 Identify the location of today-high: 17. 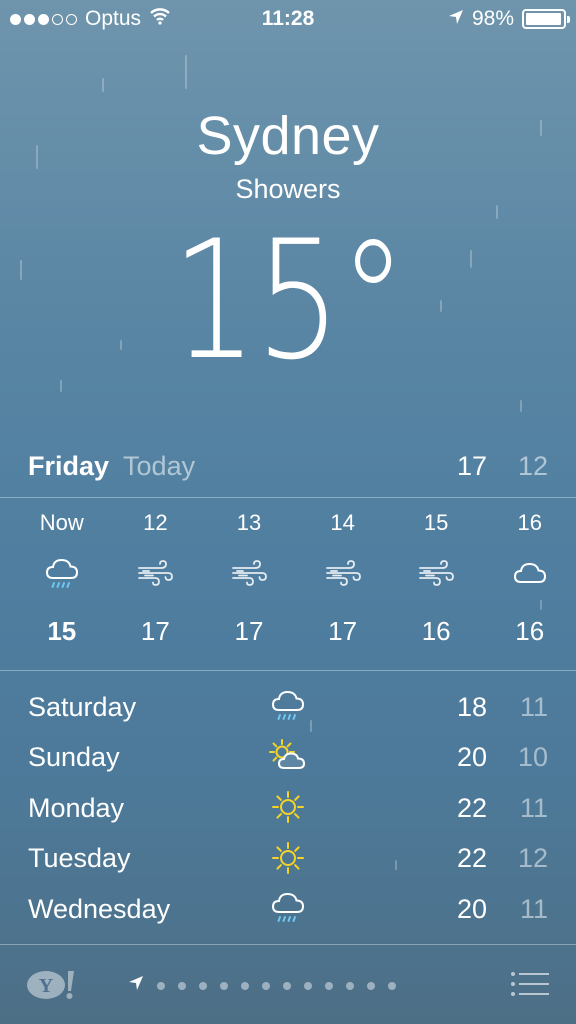
(471, 465).